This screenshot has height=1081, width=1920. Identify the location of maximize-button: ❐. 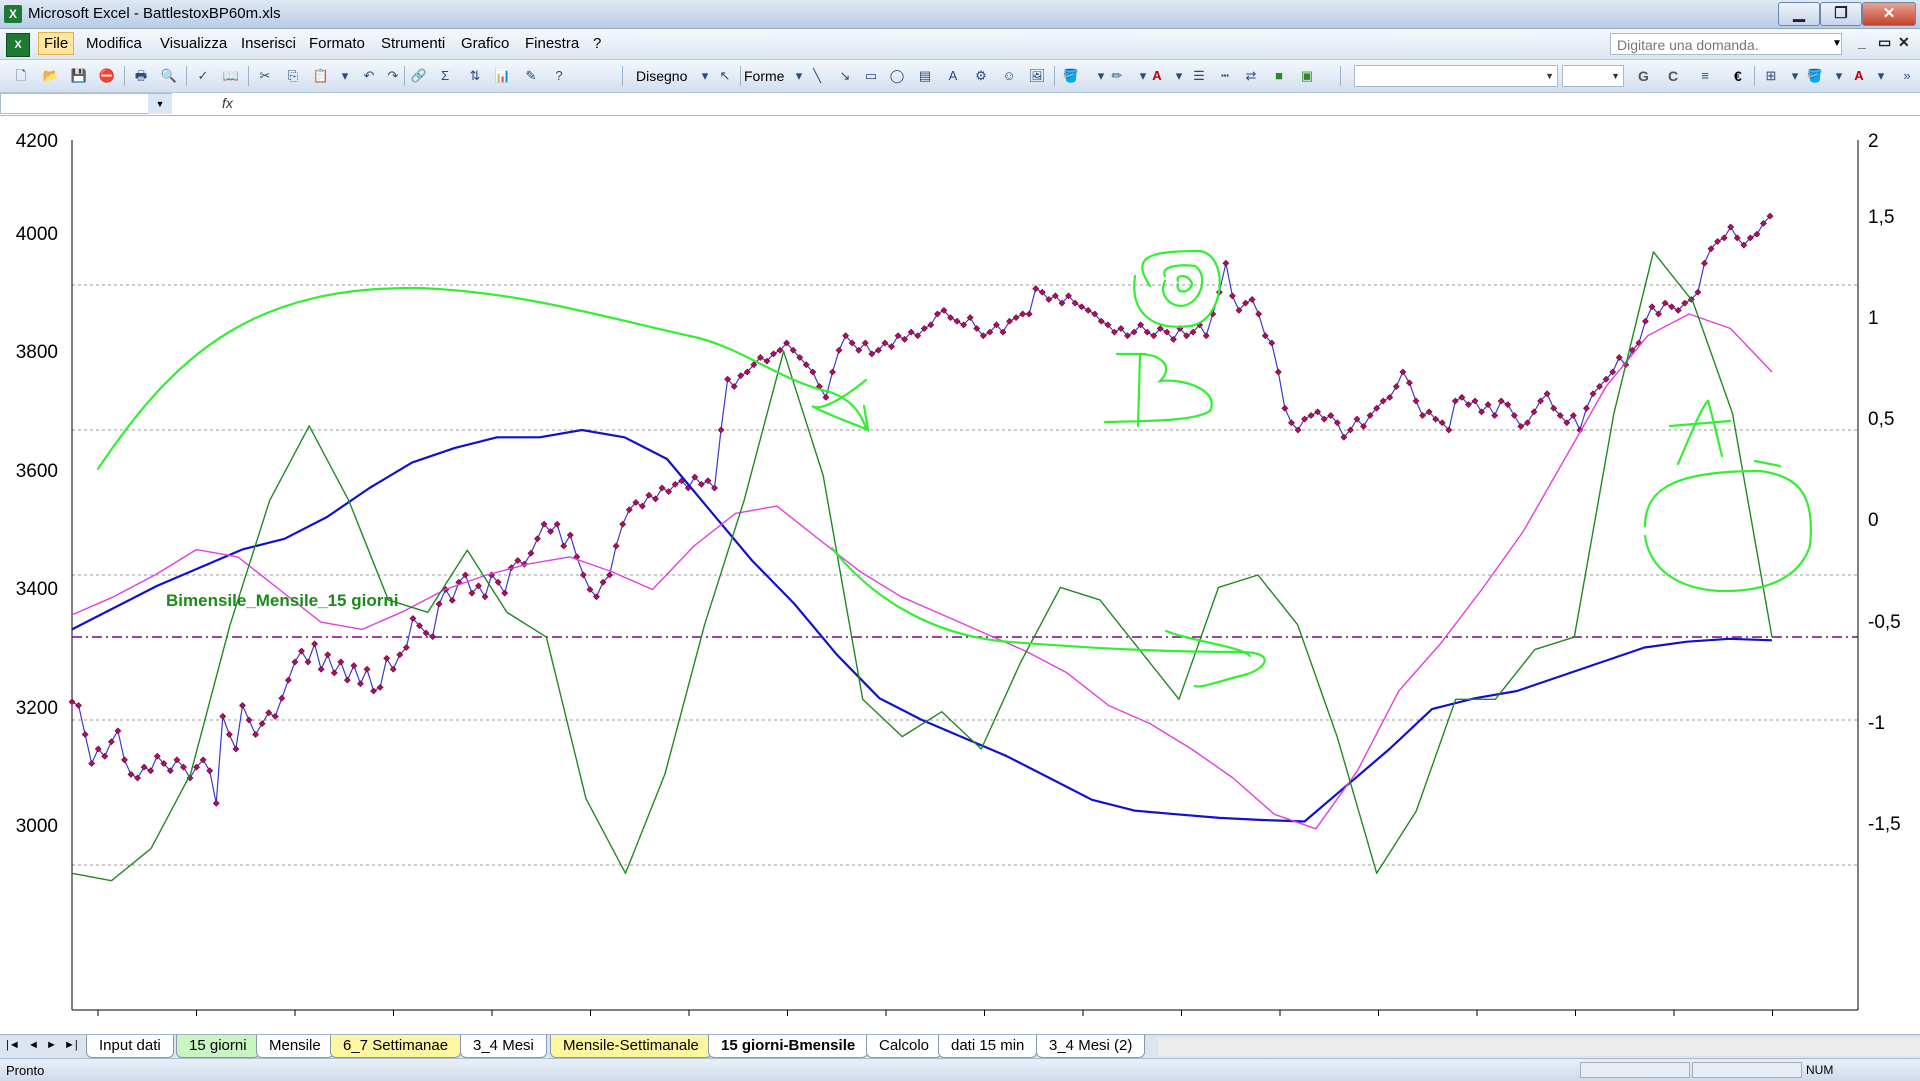
(1841, 14).